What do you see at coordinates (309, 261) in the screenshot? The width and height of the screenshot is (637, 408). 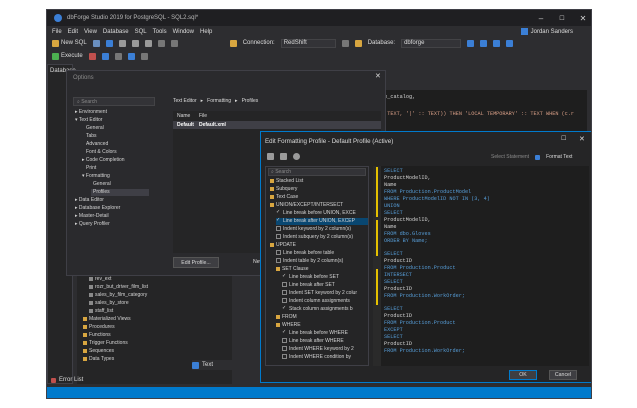 I see `profile-tree-item: Indent table by 2 column(s)` at bounding box center [309, 261].